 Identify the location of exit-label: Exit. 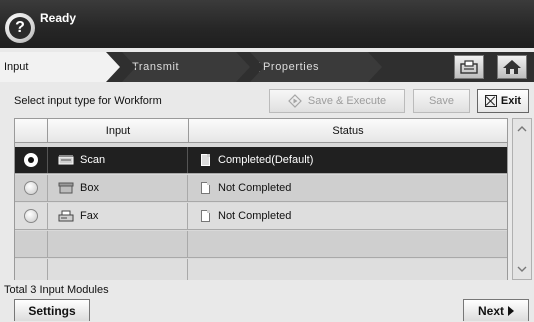
(511, 101).